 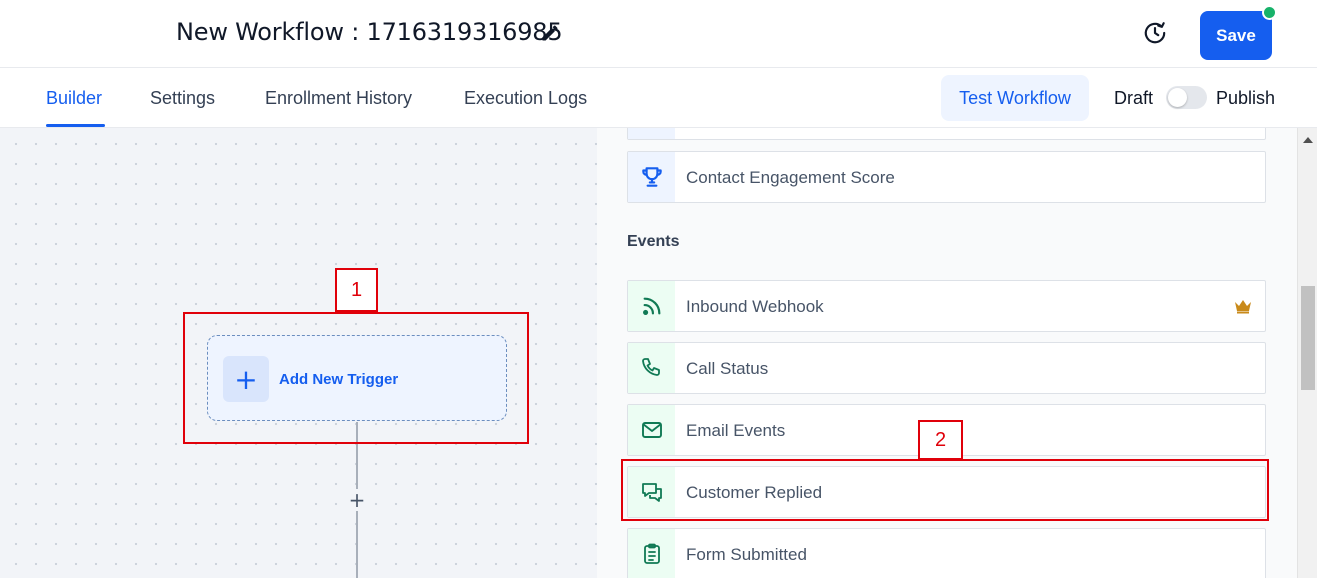 I want to click on trigger-item-label: Email Events, so click(x=736, y=430).